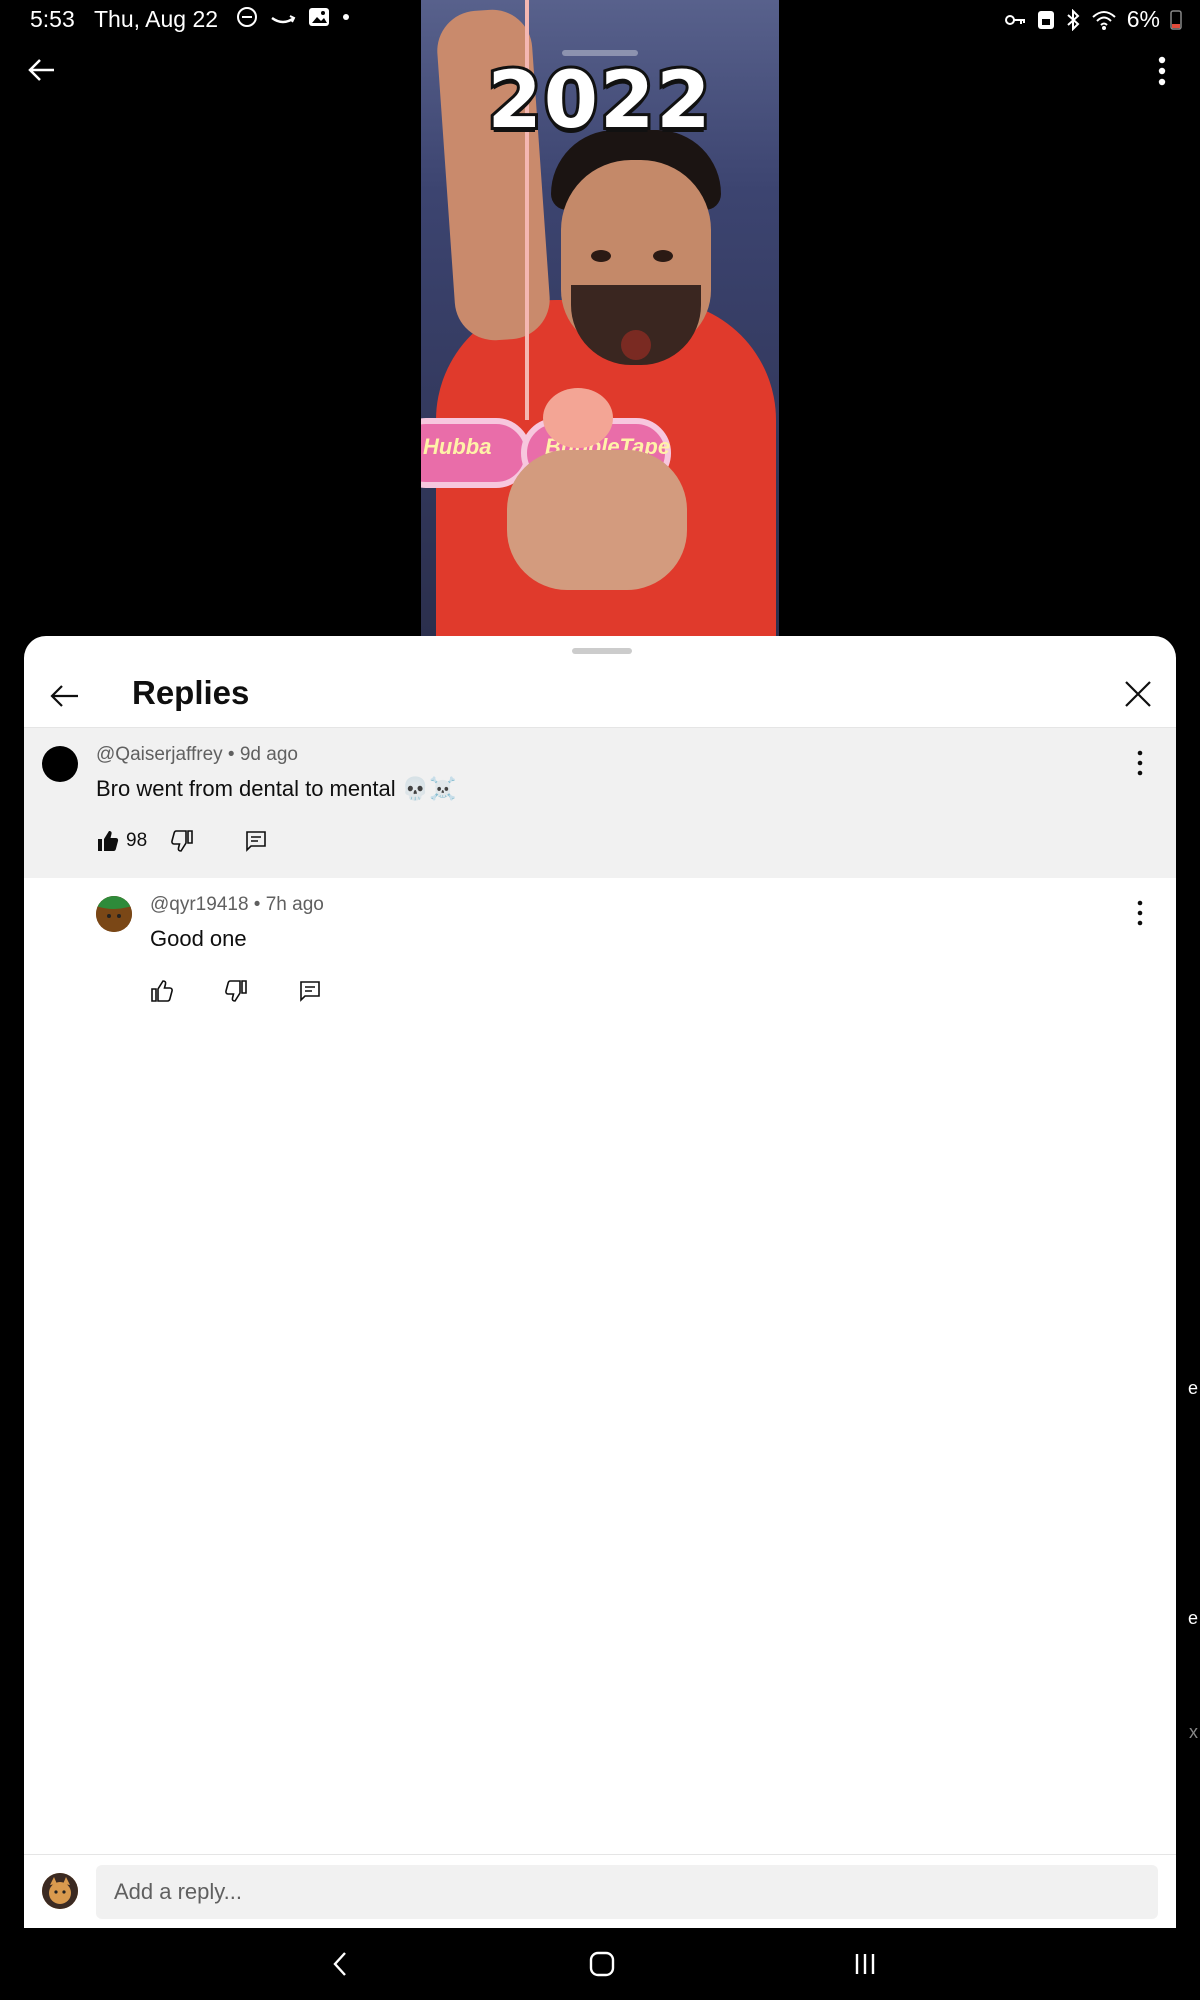 The width and height of the screenshot is (1200, 2000). I want to click on like-button: 98, so click(133, 841).